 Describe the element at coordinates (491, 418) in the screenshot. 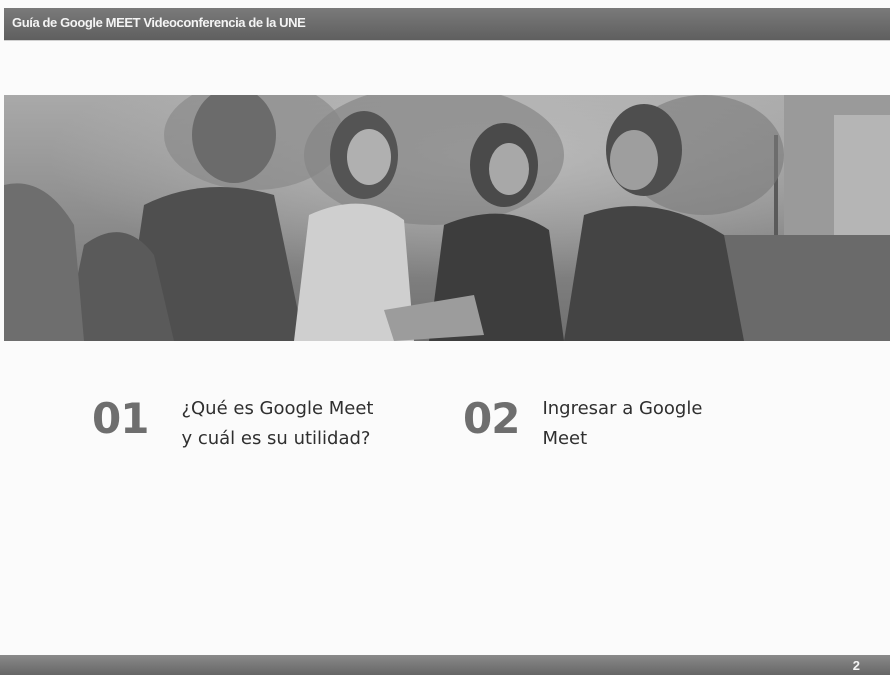

I see `agenda-item-number: 02` at that location.